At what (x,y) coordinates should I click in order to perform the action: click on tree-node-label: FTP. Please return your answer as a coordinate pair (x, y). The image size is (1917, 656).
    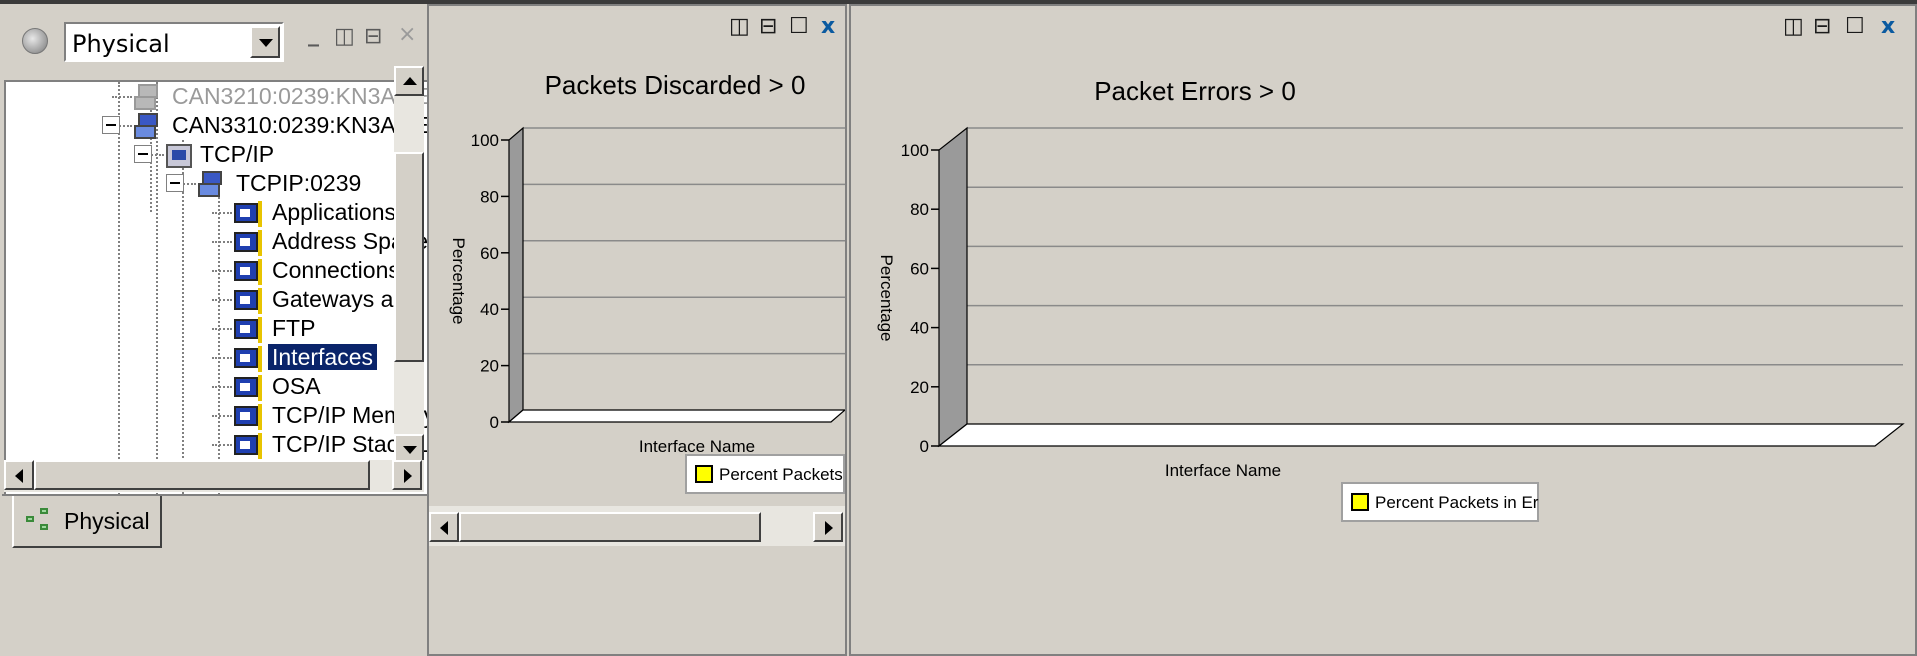
    Looking at the image, I should click on (294, 328).